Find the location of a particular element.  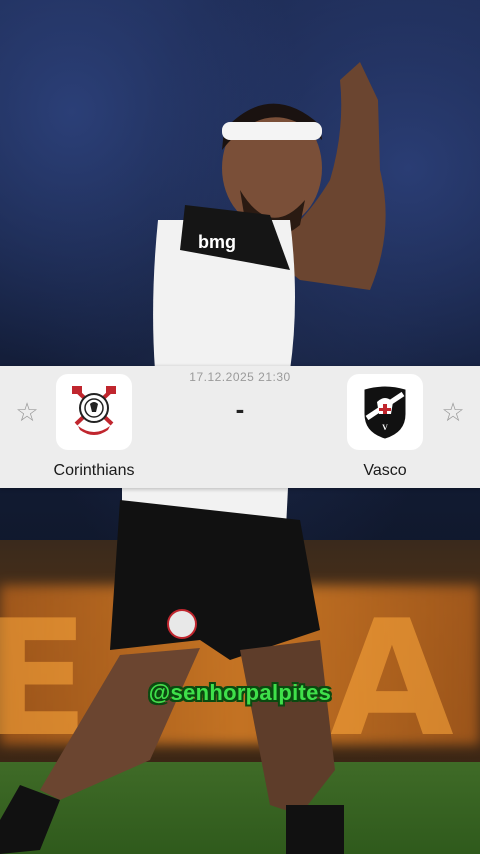

headband is located at coordinates (272, 131).